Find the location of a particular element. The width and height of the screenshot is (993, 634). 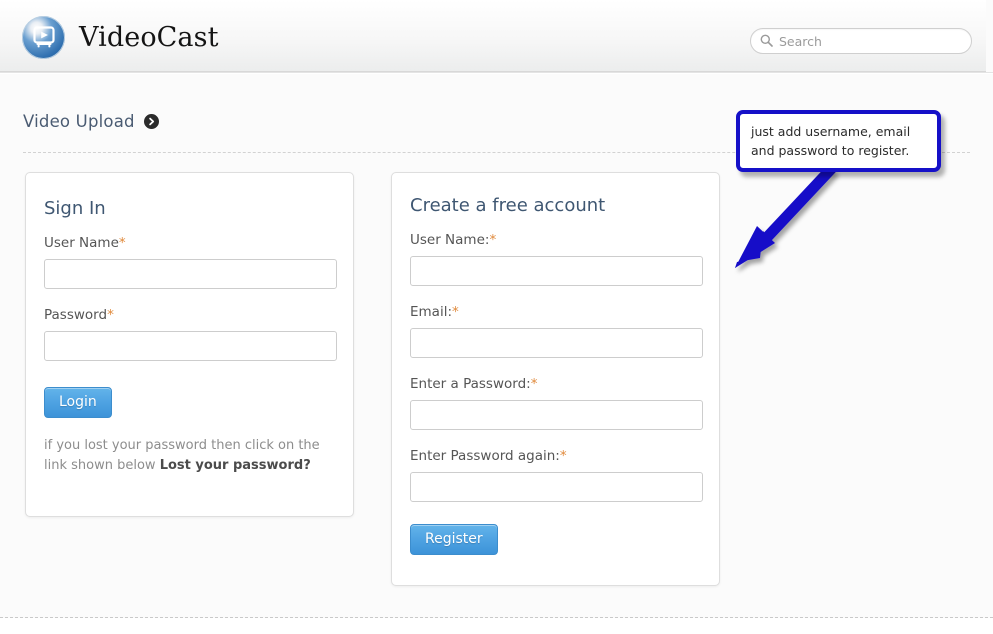

register-password-field: Enter a Password:* is located at coordinates (556, 403).